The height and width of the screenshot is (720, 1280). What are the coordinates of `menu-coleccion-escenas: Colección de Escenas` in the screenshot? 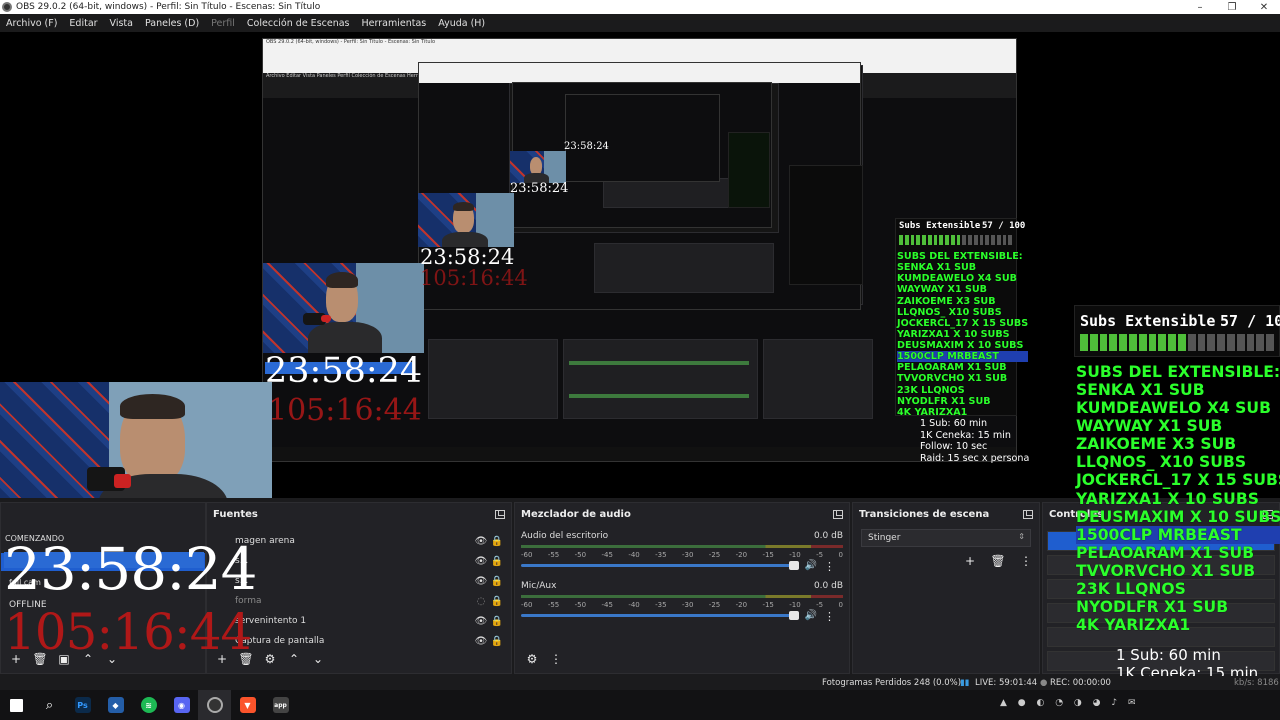 It's located at (298, 23).